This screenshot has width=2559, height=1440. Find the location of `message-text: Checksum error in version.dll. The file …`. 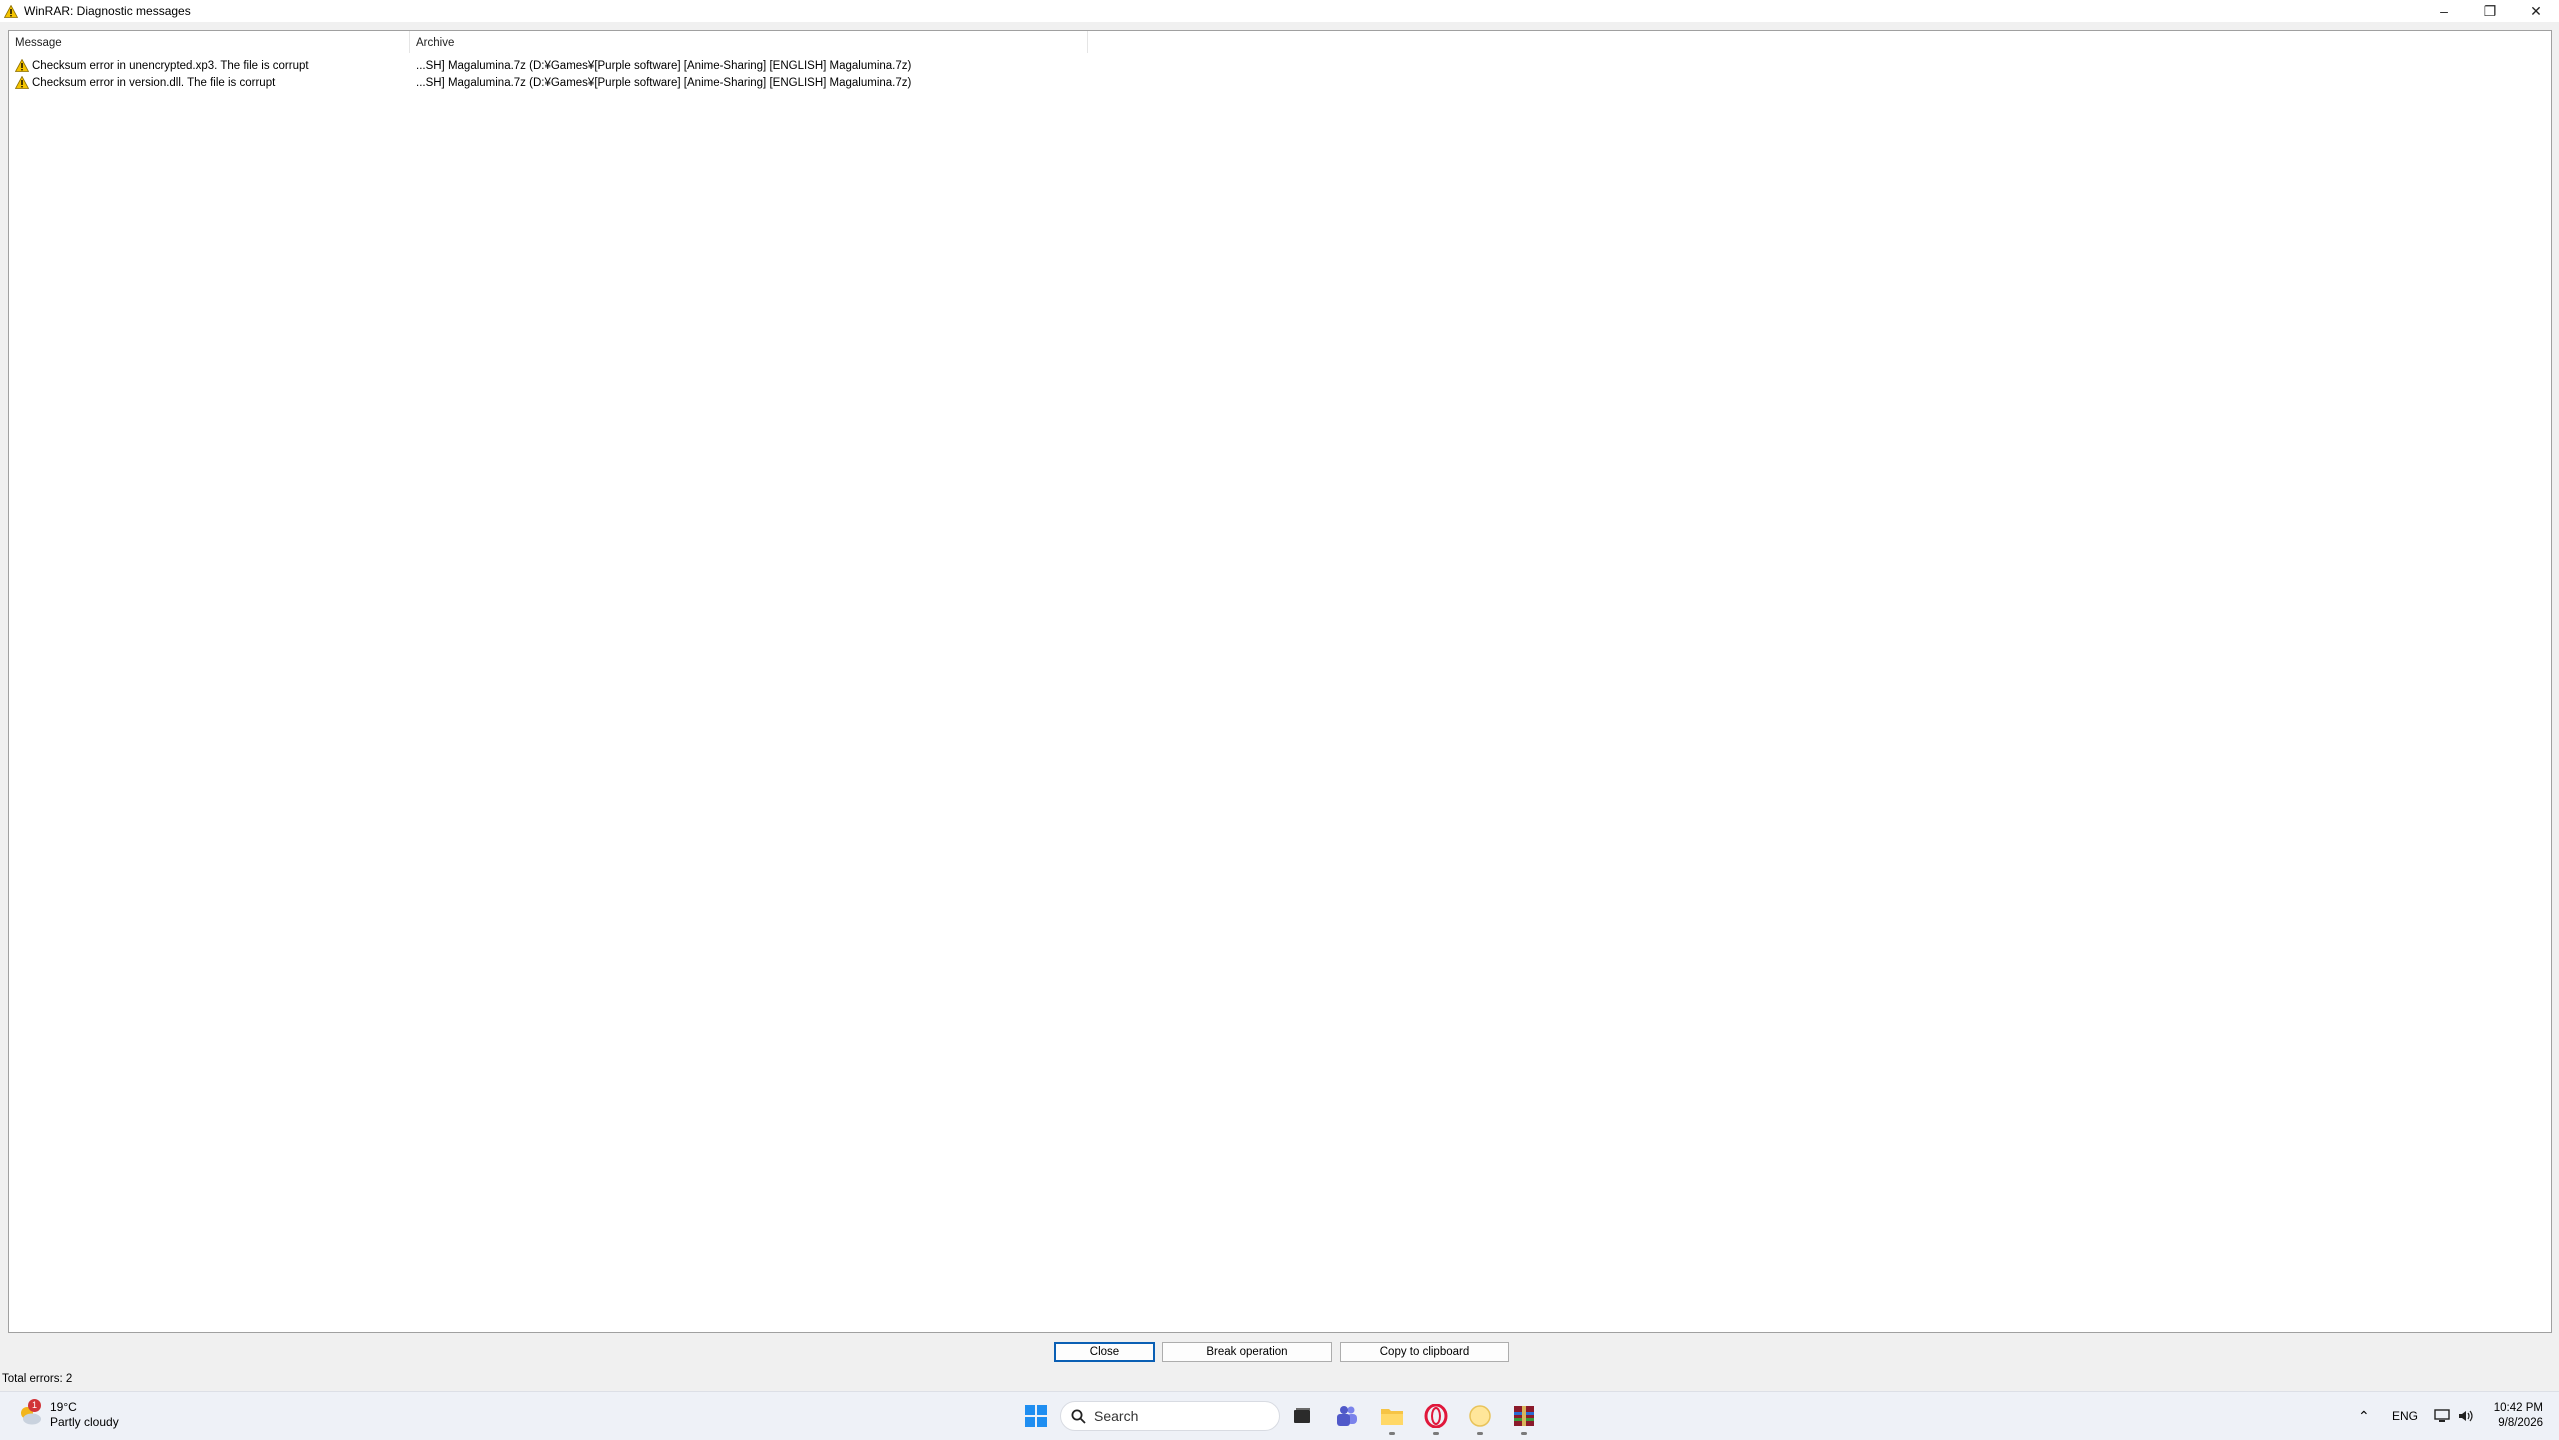

message-text: Checksum error in version.dll. The file … is located at coordinates (154, 82).